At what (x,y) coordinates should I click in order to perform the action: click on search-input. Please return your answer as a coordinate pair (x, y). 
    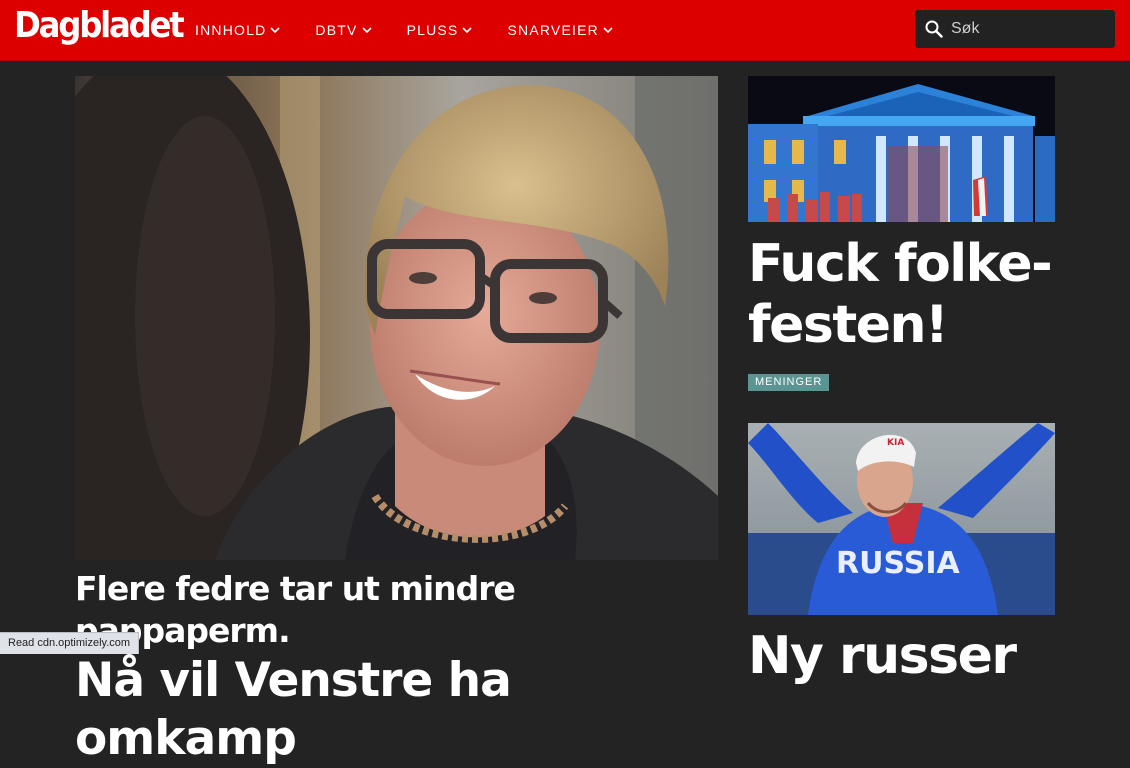
    Looking at the image, I should click on (1029, 29).